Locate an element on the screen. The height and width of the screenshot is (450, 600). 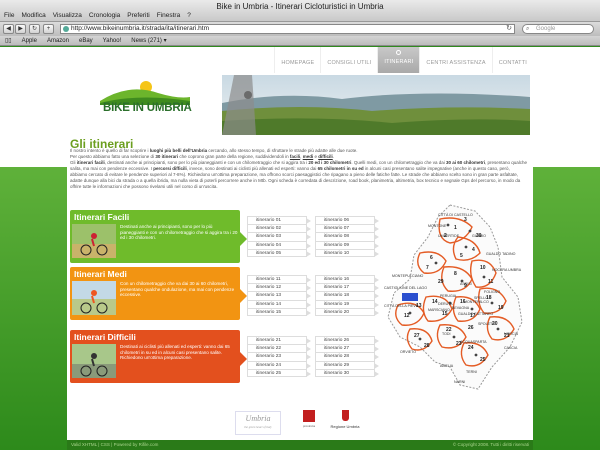
itinerary-link: itinerario 29 is located at coordinates (347, 364).